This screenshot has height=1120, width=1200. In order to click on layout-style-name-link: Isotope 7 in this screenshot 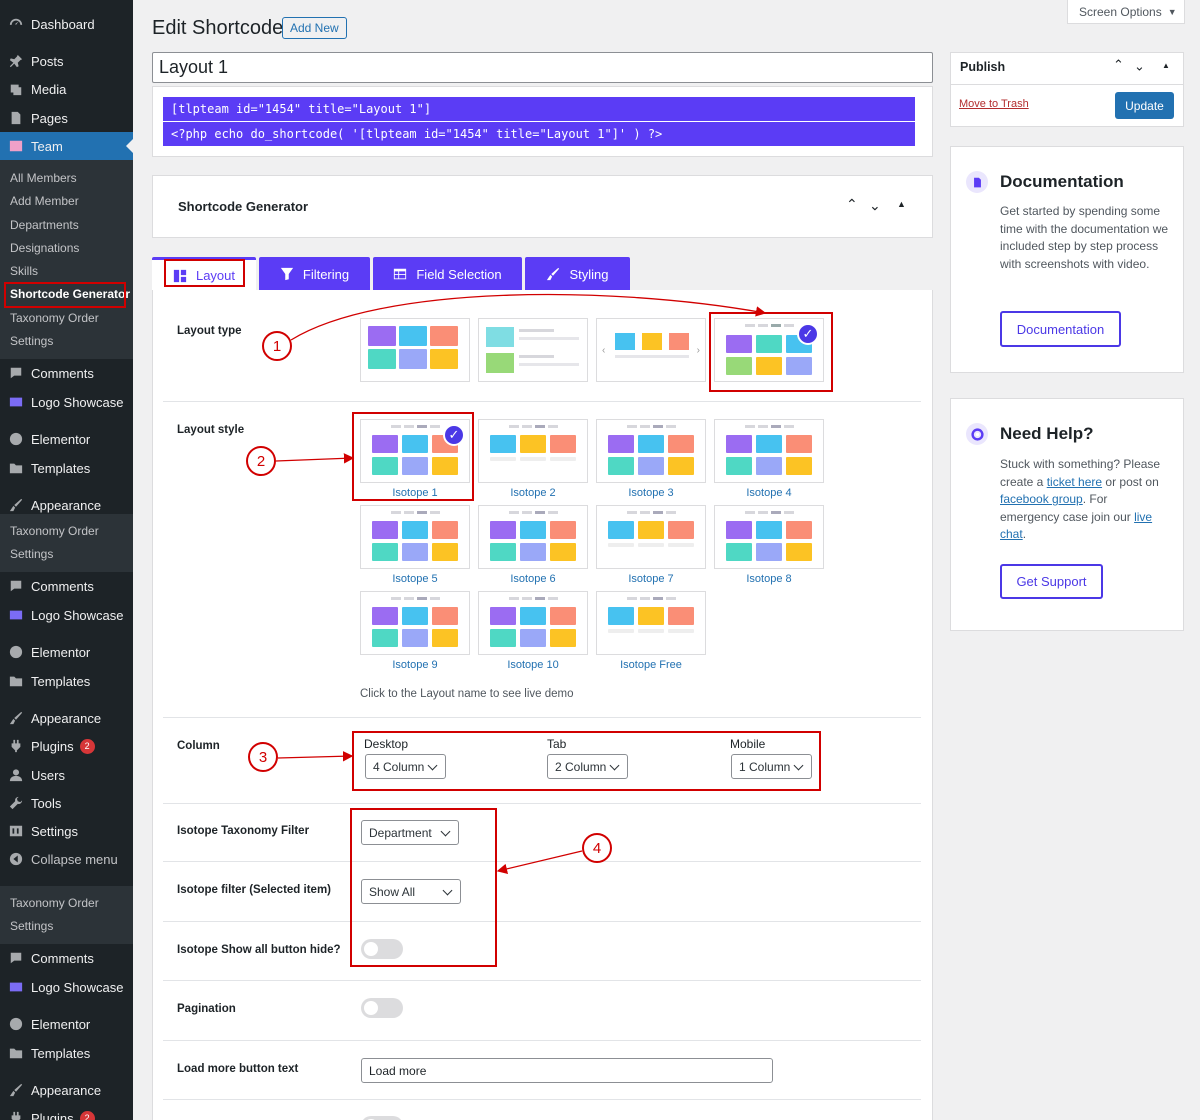, I will do `click(651, 579)`.